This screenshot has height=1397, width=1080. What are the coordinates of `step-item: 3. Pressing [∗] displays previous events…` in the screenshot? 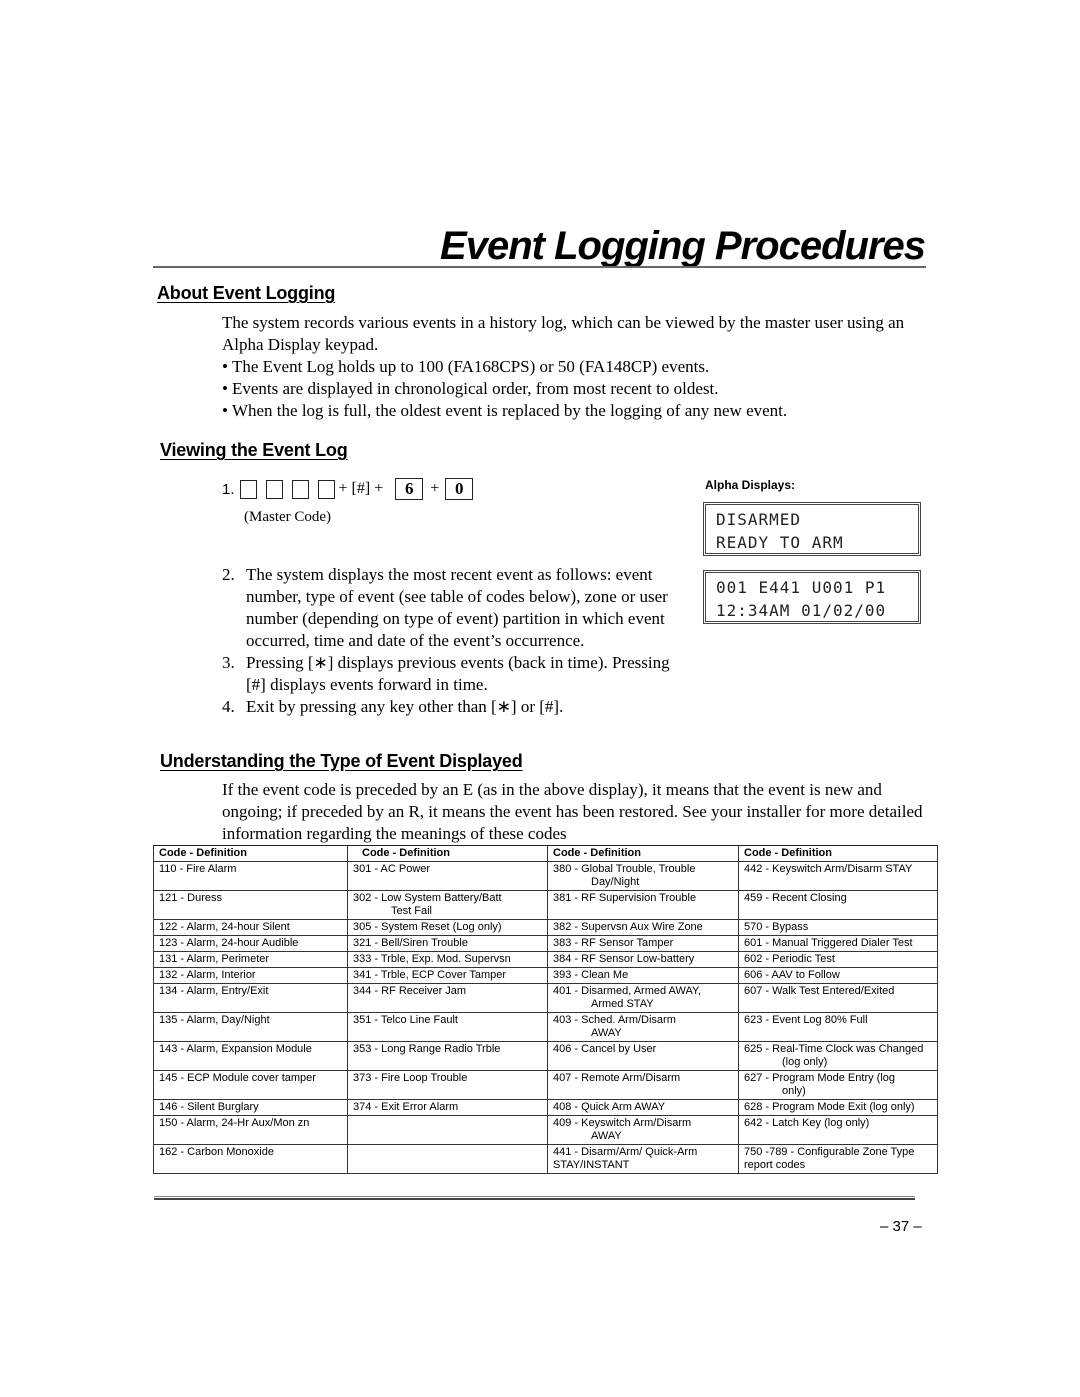 It's located at (457, 674).